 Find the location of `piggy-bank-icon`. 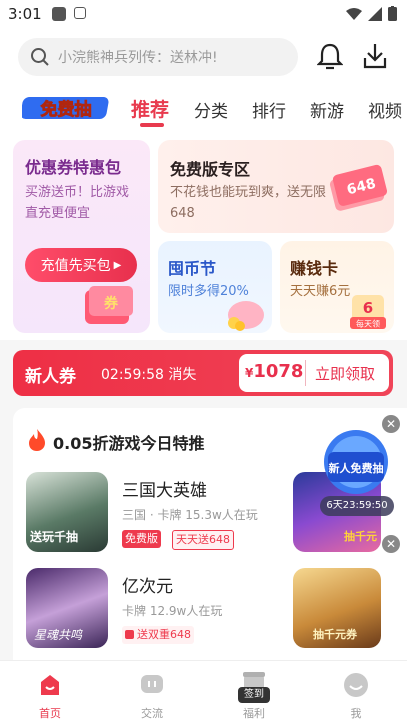

piggy-bank-icon is located at coordinates (246, 316).